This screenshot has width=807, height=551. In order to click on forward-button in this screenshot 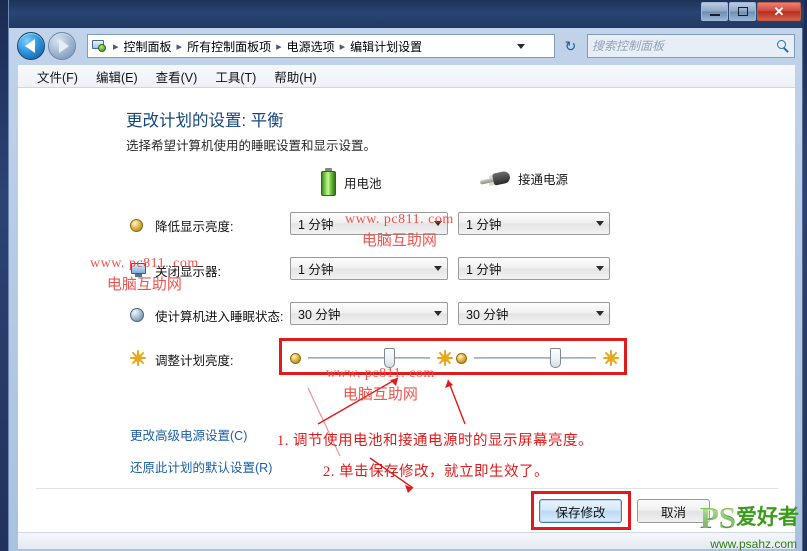, I will do `click(62, 46)`.